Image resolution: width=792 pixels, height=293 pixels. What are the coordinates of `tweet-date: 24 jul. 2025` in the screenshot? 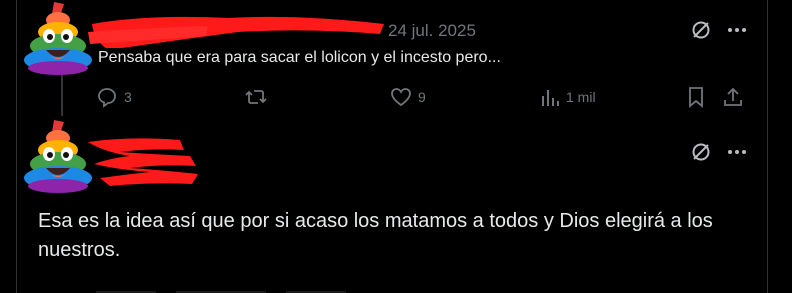 It's located at (432, 31).